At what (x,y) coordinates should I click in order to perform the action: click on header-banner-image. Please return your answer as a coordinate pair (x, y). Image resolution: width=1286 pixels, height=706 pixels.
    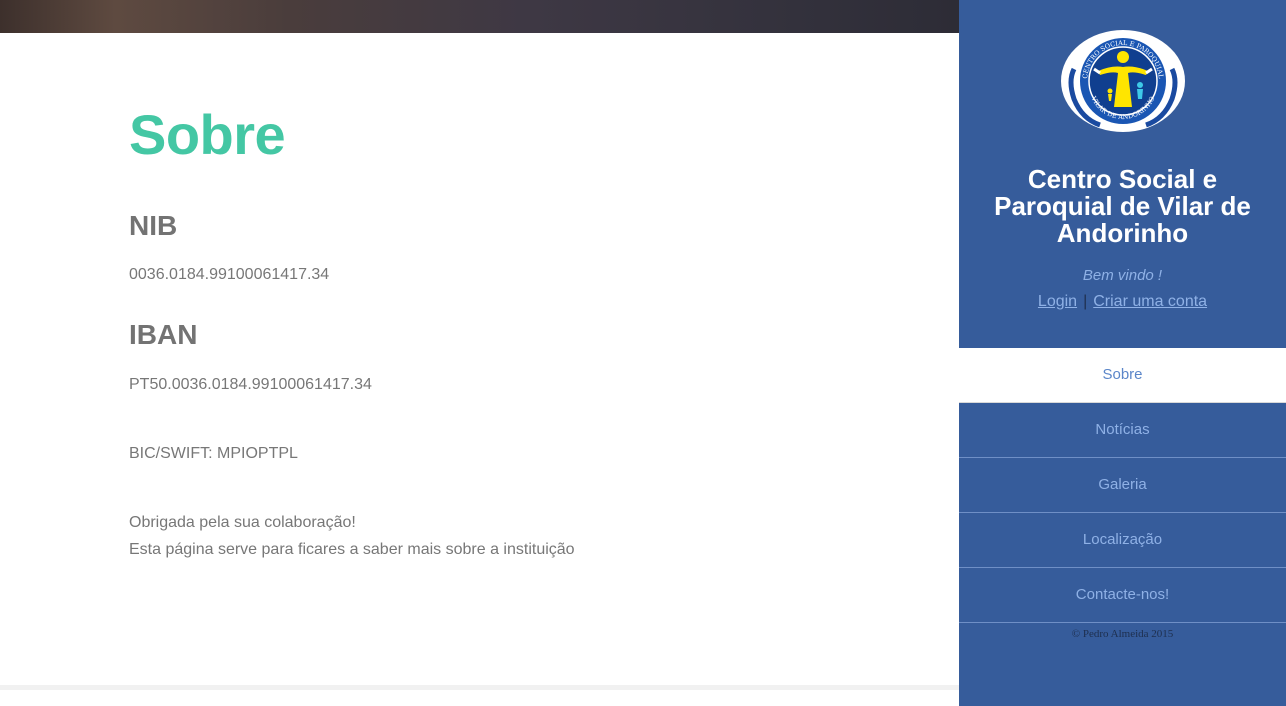
    Looking at the image, I should click on (479, 16).